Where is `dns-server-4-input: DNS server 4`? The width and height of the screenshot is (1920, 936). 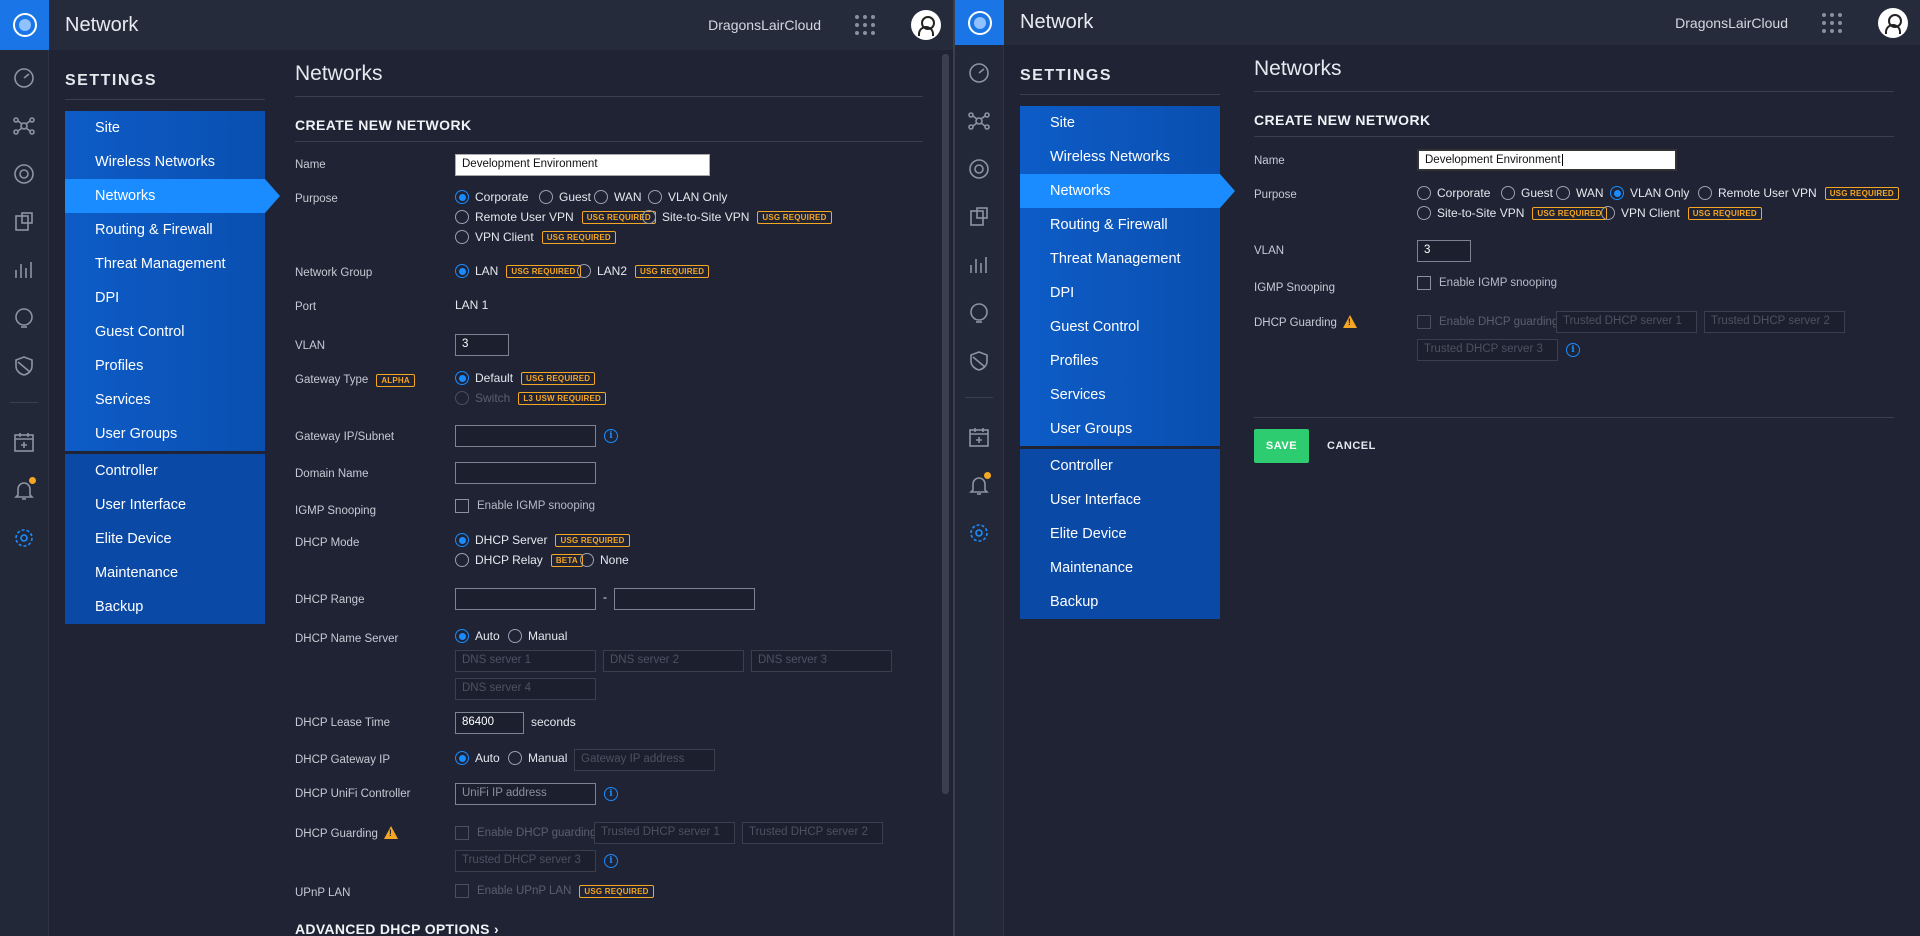
dns-server-4-input: DNS server 4 is located at coordinates (525, 689).